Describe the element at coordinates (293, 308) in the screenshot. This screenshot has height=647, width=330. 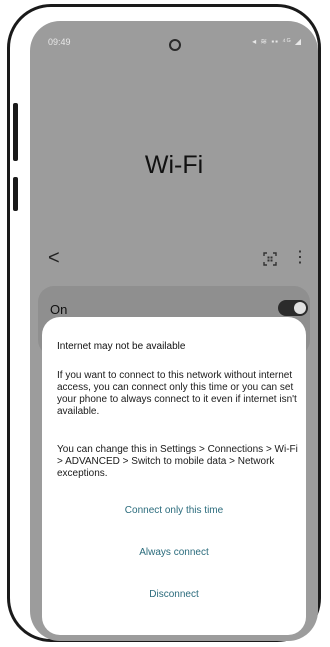
I see `wifi-toggle-switch` at that location.